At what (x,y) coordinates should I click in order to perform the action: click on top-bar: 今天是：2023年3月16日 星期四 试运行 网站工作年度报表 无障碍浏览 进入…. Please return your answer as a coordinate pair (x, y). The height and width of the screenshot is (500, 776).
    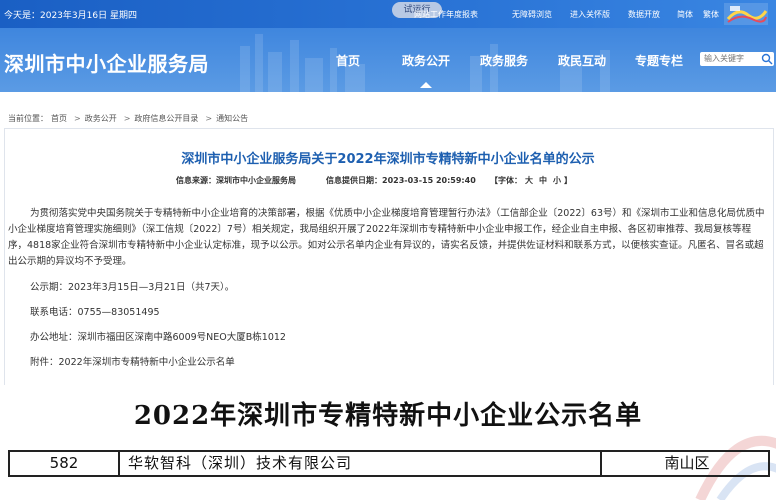
    Looking at the image, I should click on (388, 14).